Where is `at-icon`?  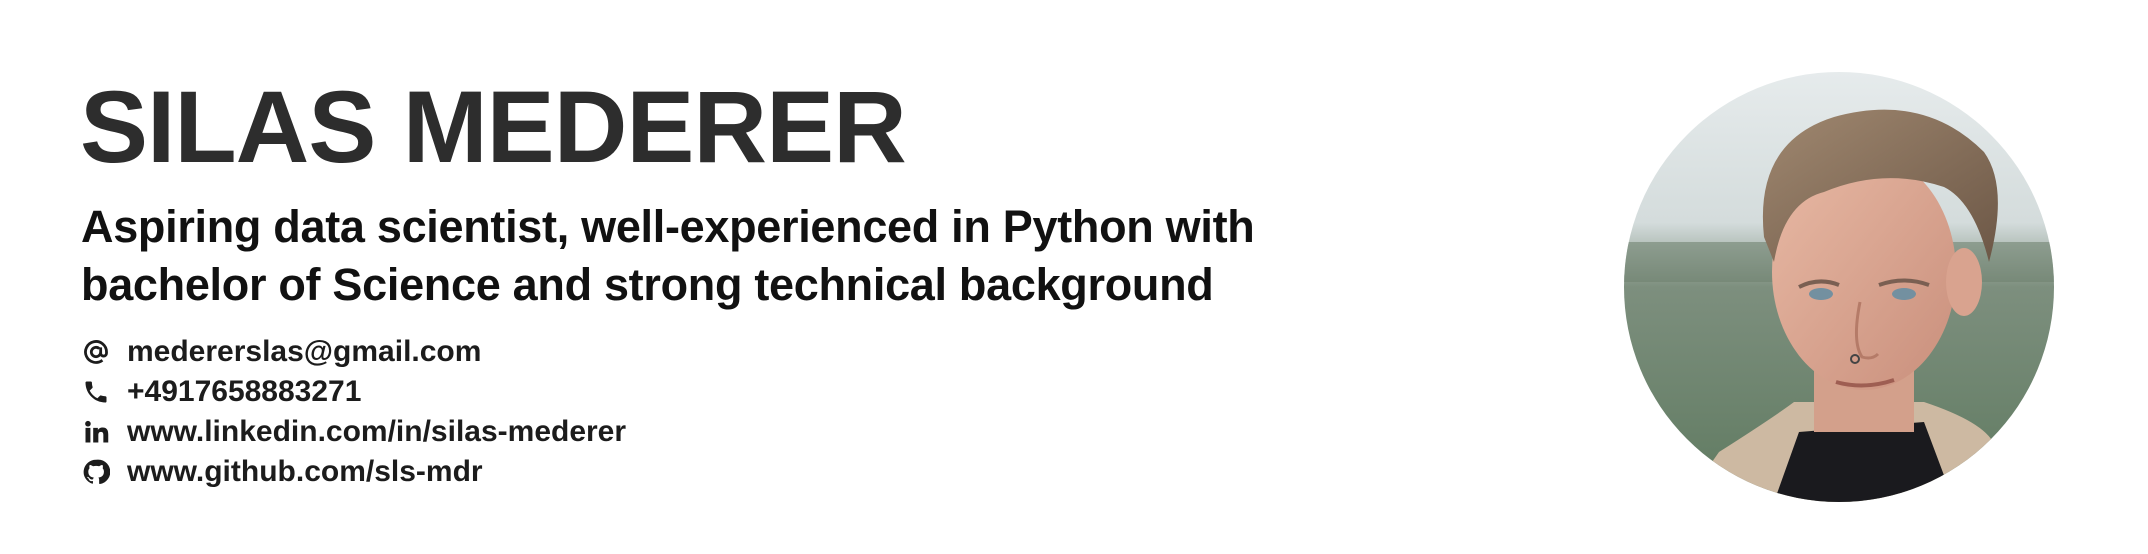 at-icon is located at coordinates (96, 352).